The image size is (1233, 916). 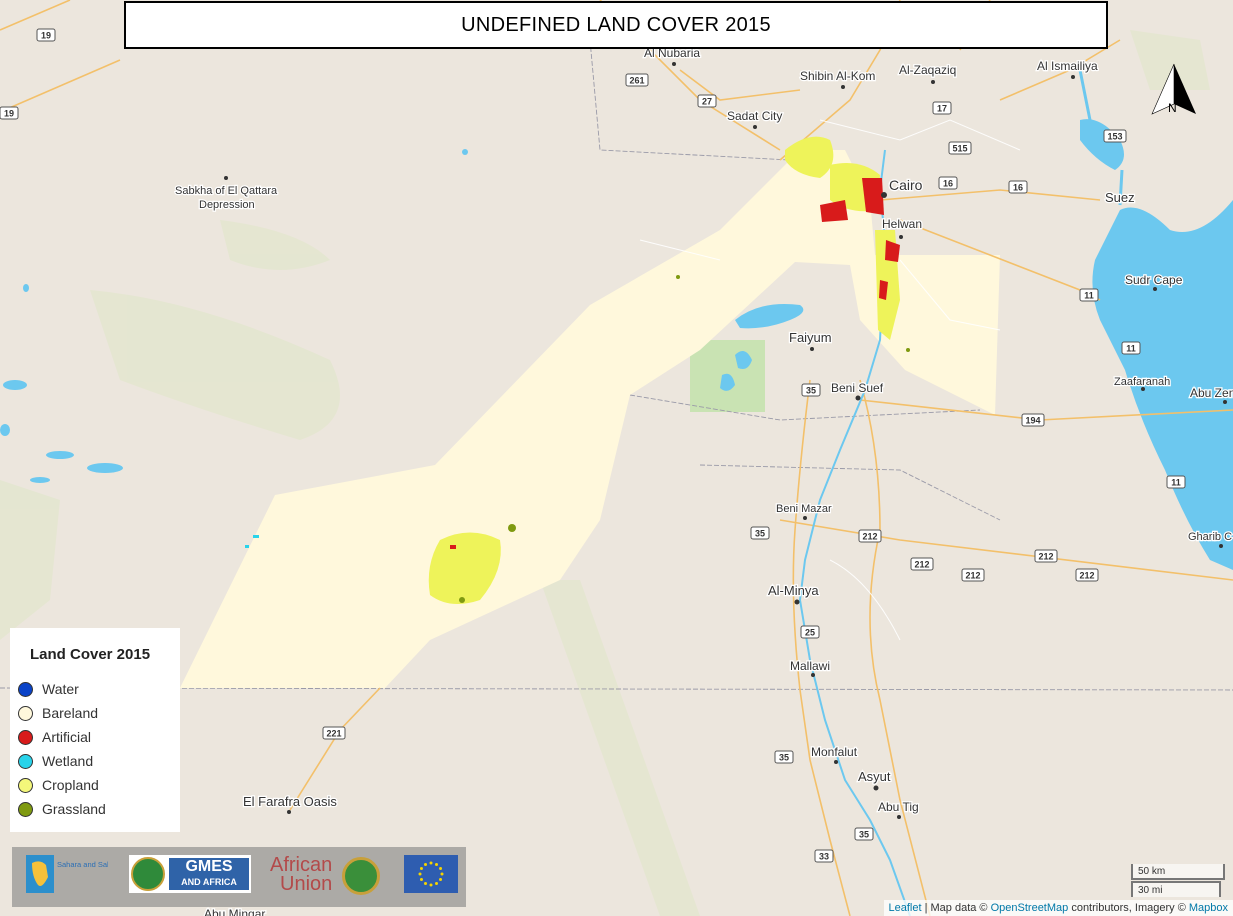 I want to click on road-shield-label: 17, so click(x=942, y=109).